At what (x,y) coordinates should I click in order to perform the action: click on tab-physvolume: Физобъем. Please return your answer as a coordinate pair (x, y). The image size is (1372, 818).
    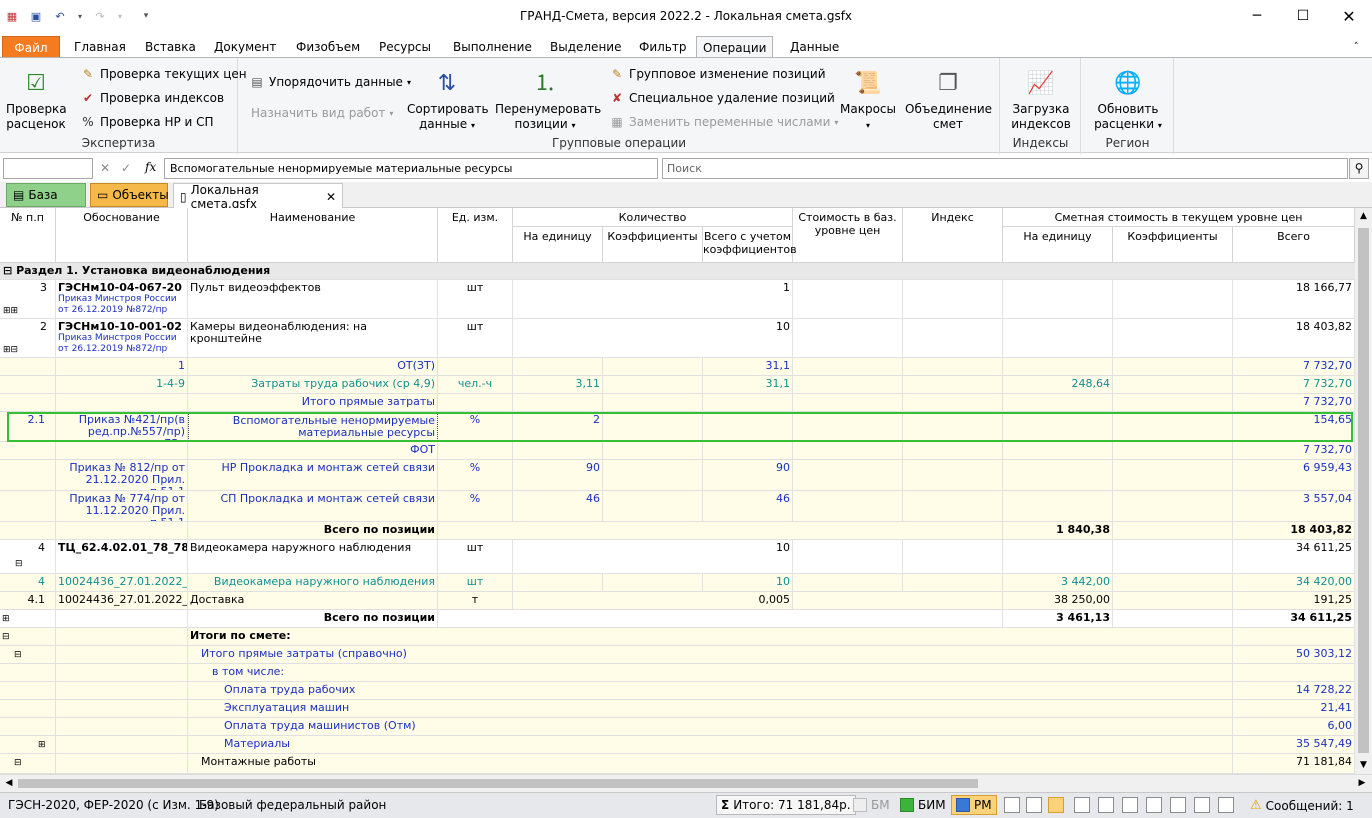
    Looking at the image, I should click on (328, 47).